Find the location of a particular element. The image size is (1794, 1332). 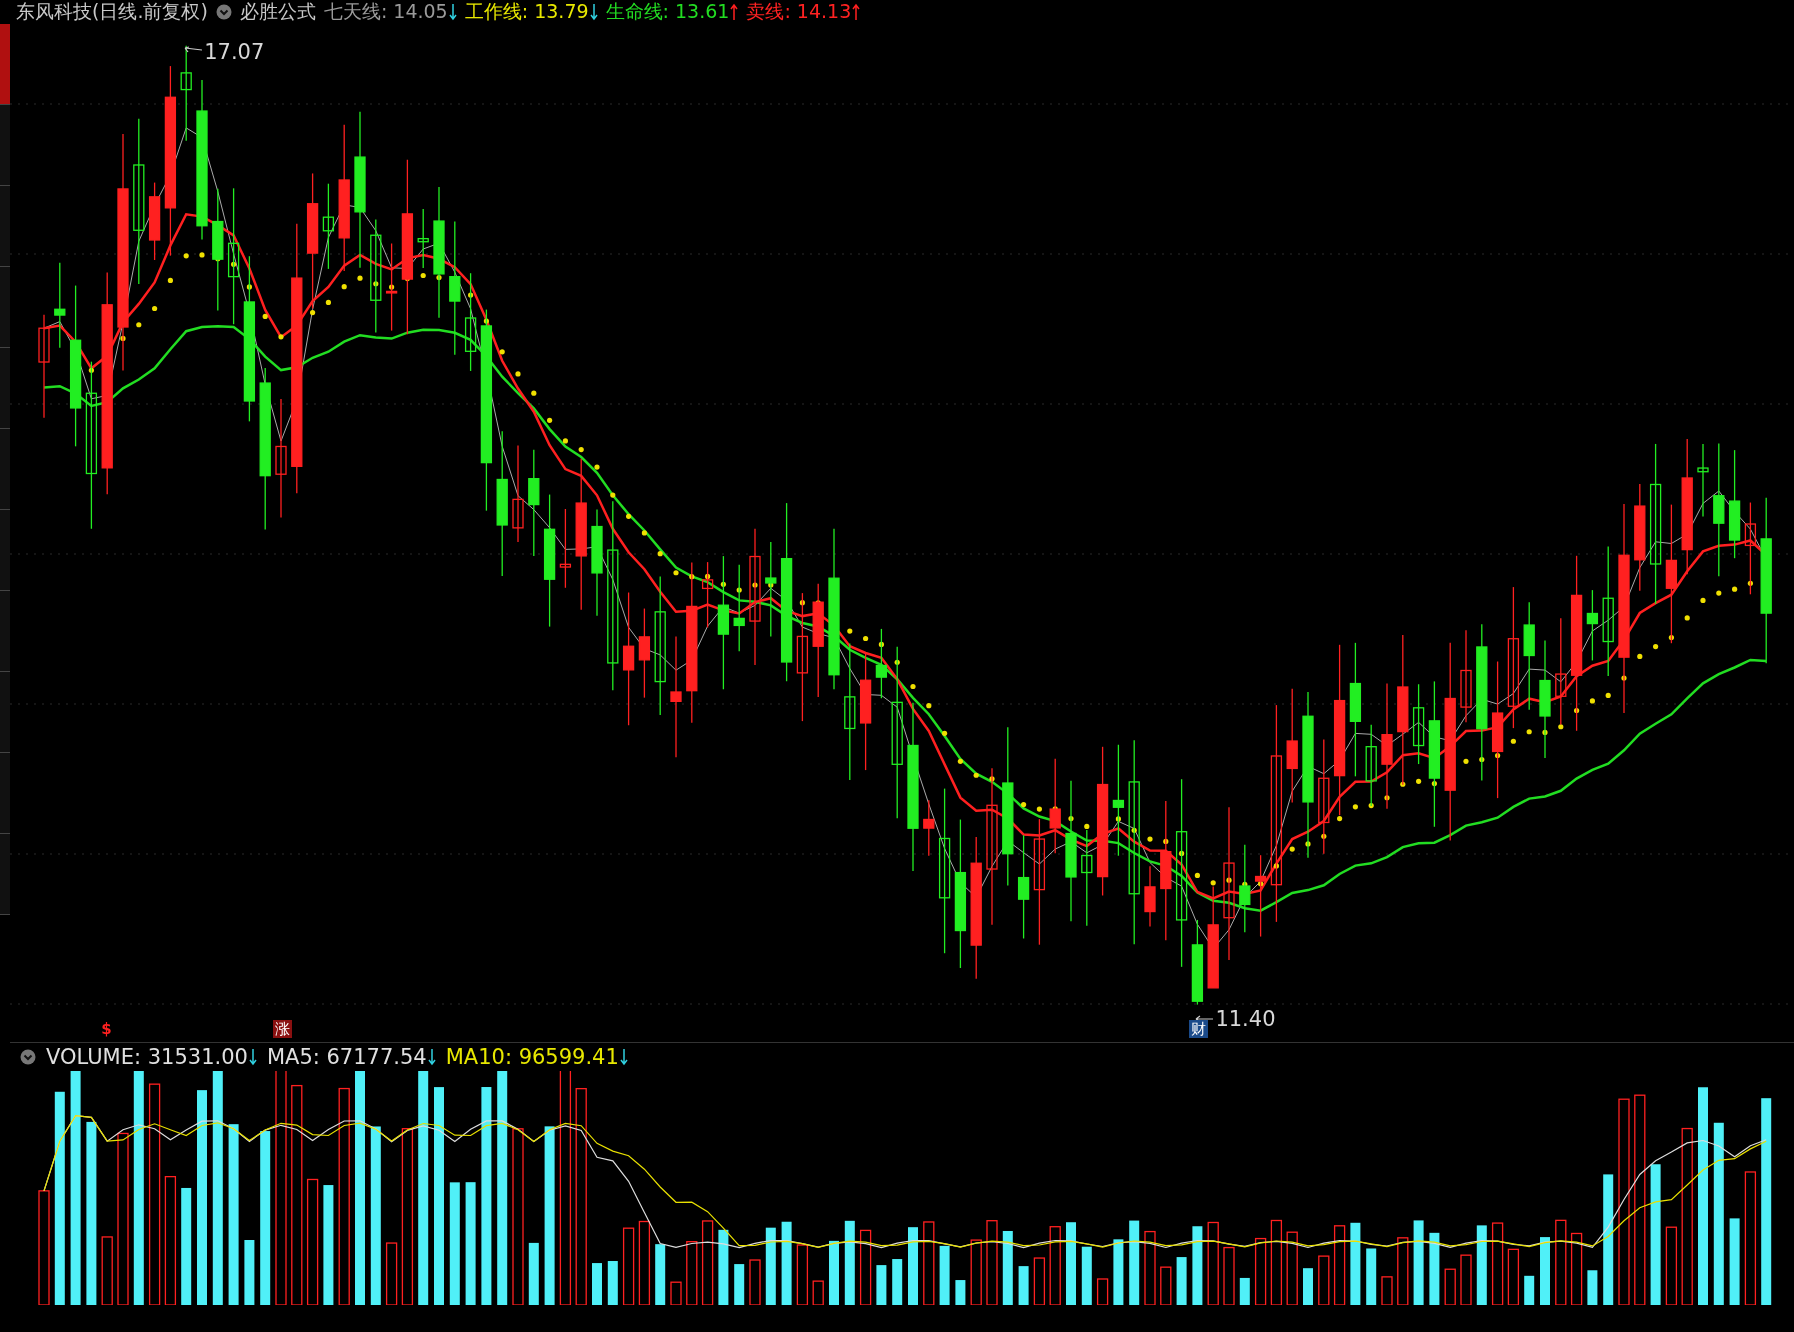

chart-marker: 涨 is located at coordinates (282, 1029).